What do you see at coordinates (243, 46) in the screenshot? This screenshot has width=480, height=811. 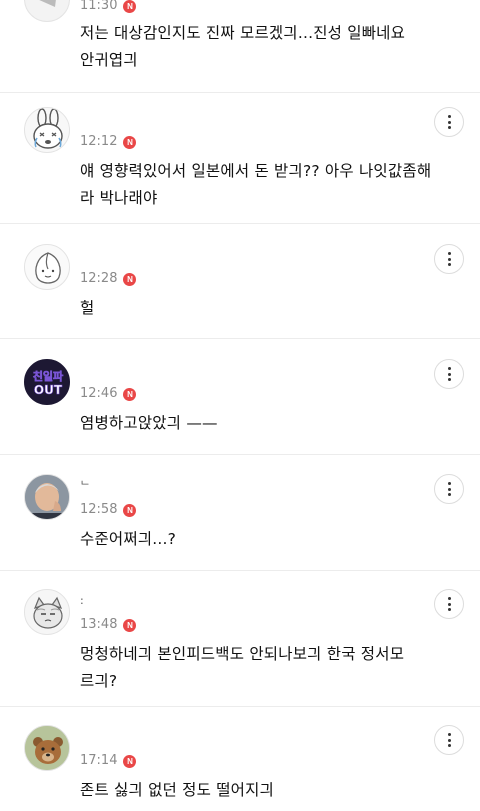 I see `comment-text: 저는 대상감인지도 진짜 모르겠긔...진성 일빠네요 안귀엽긔` at bounding box center [243, 46].